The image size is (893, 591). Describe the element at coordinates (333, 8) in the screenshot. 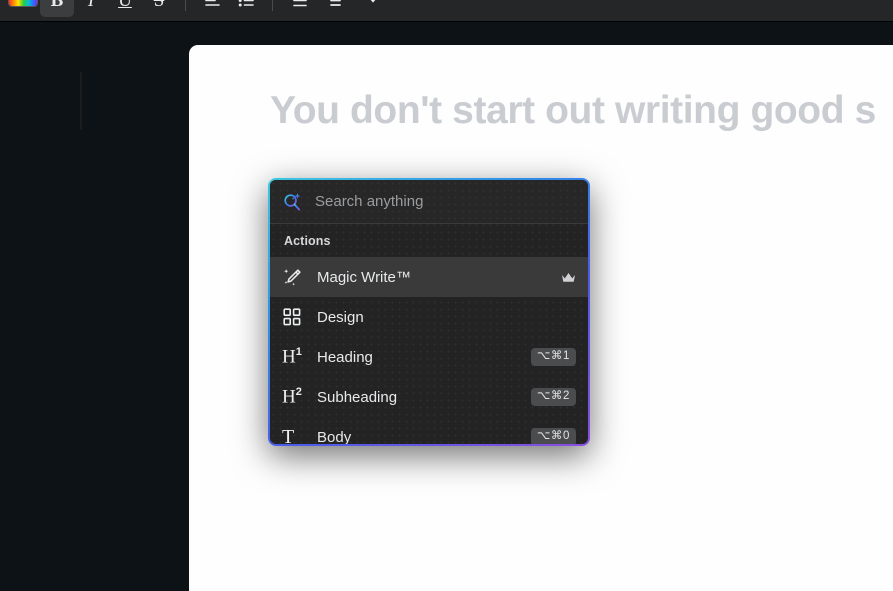

I see `numbered-list-button` at that location.